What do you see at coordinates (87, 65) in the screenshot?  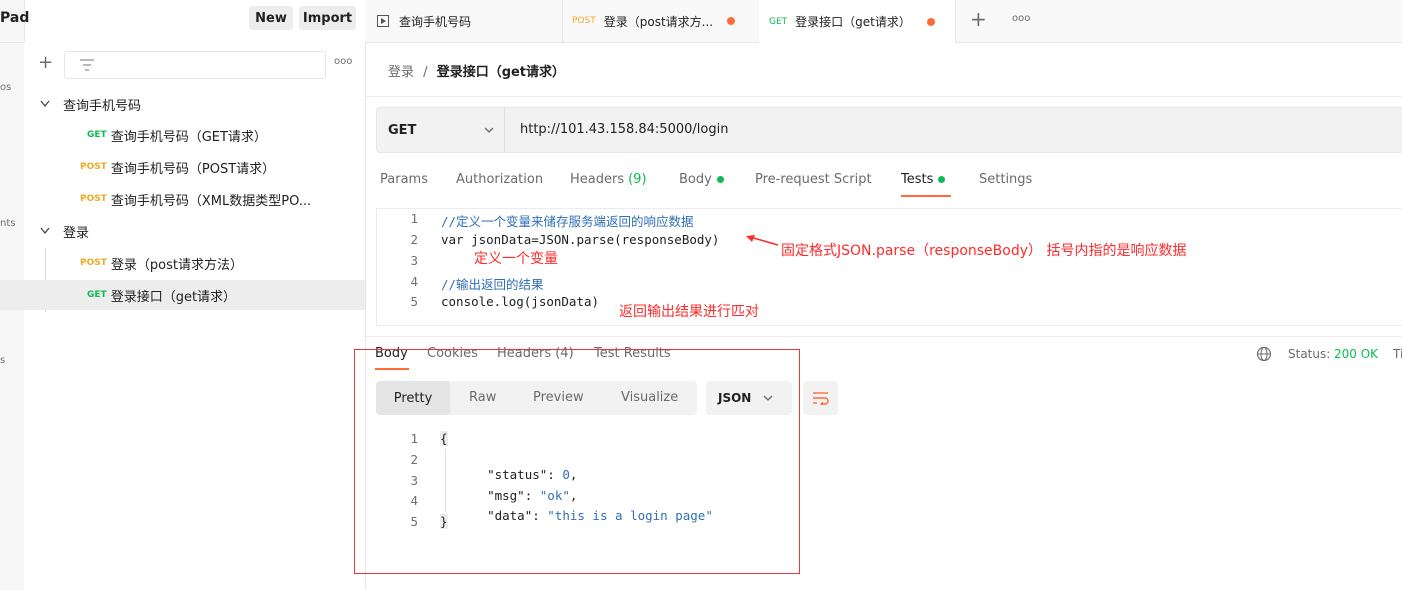 I see `filter-icon` at bounding box center [87, 65].